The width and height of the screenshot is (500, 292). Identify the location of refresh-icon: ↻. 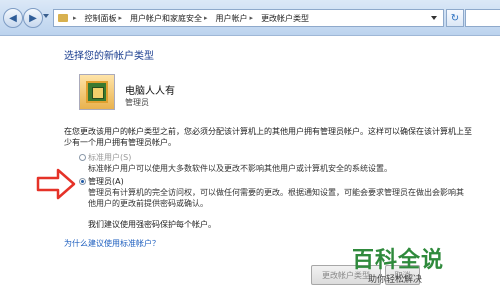
(455, 18).